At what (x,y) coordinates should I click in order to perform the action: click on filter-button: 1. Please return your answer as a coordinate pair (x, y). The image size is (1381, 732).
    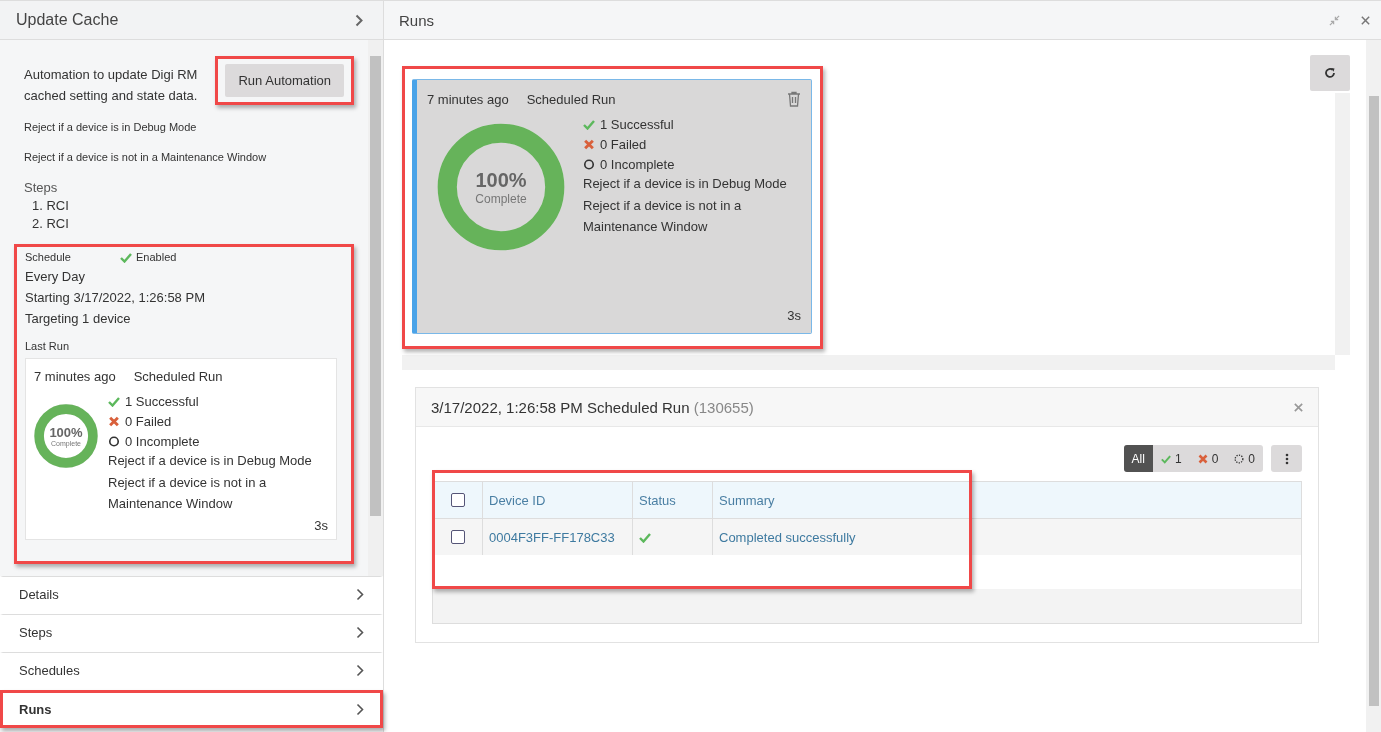
    Looking at the image, I should click on (1171, 458).